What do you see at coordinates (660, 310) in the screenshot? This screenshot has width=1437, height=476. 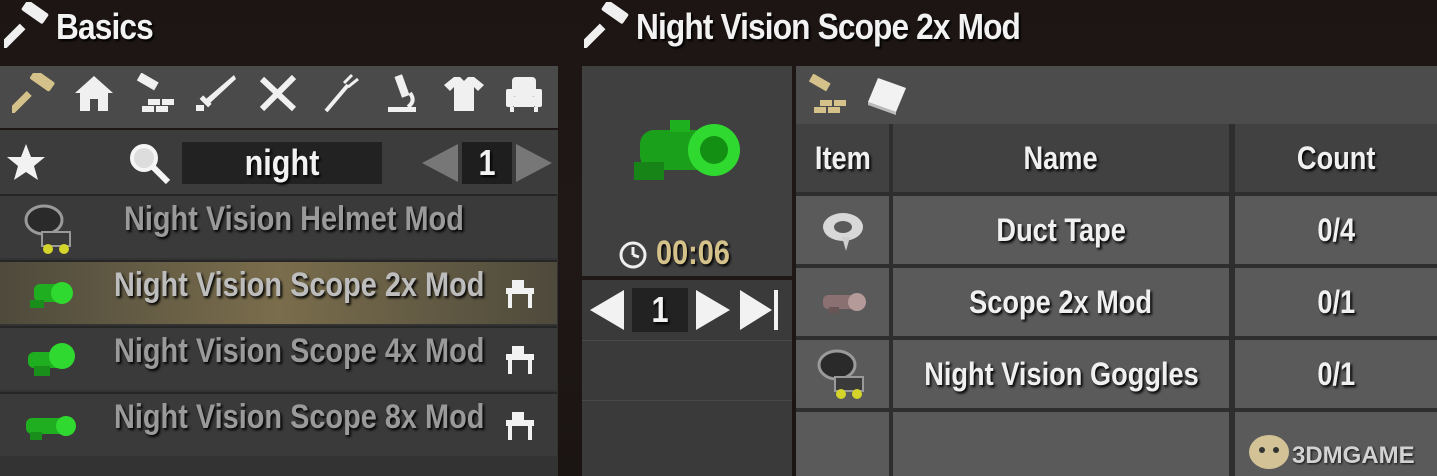 I see `quantity-value: 1` at bounding box center [660, 310].